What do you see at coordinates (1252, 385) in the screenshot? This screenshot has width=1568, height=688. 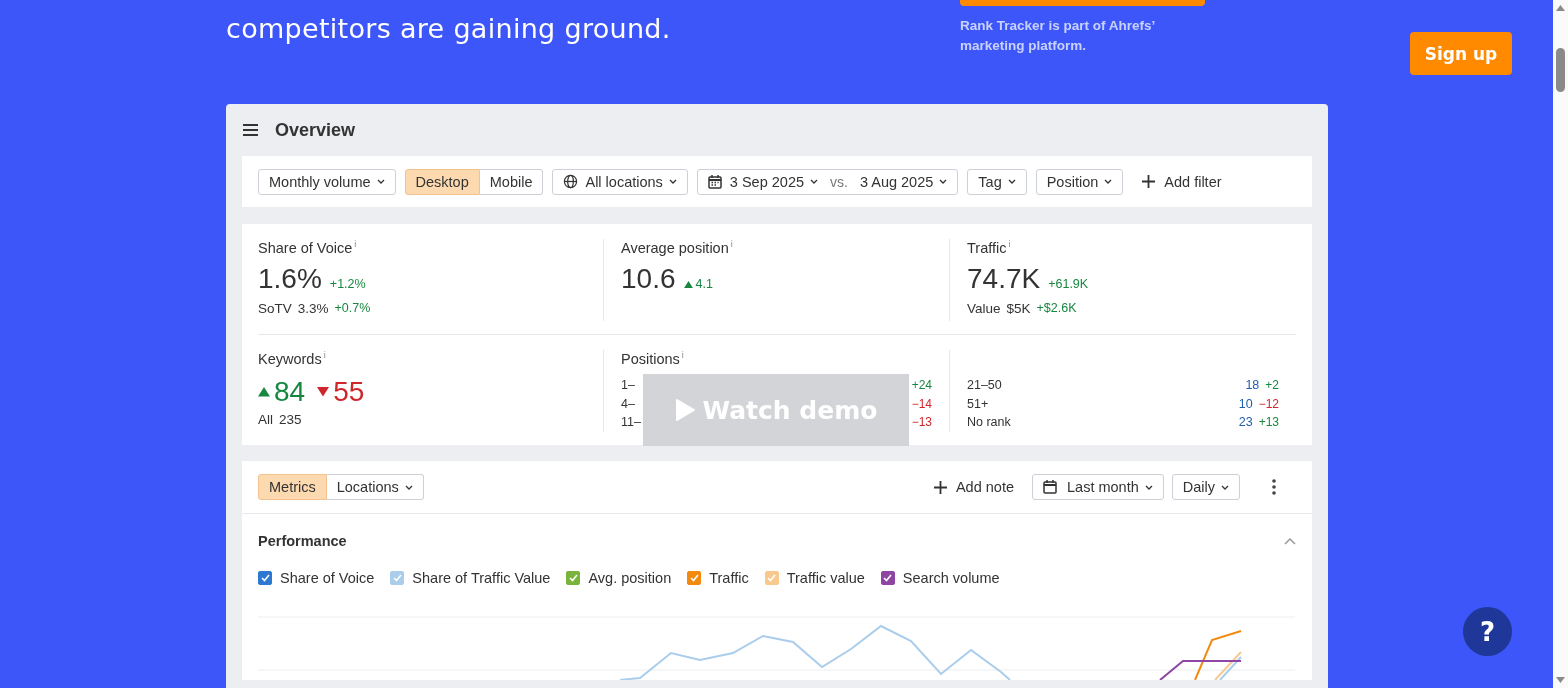 I see `keyword-count: 18` at bounding box center [1252, 385].